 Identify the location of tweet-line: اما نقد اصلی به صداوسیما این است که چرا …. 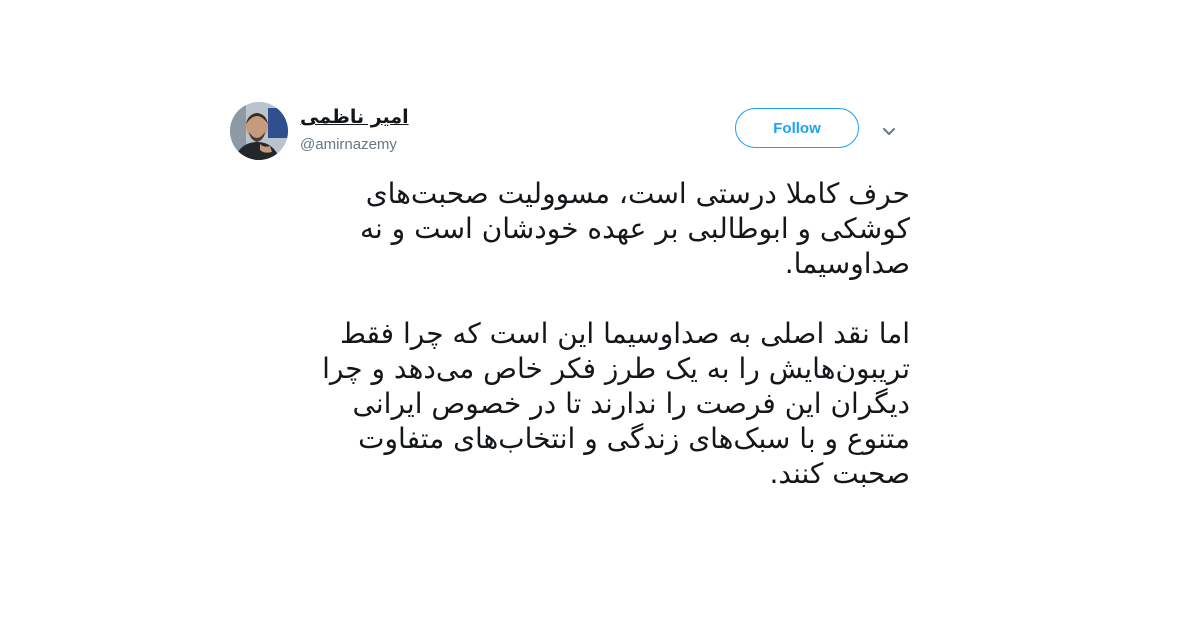
(624, 333).